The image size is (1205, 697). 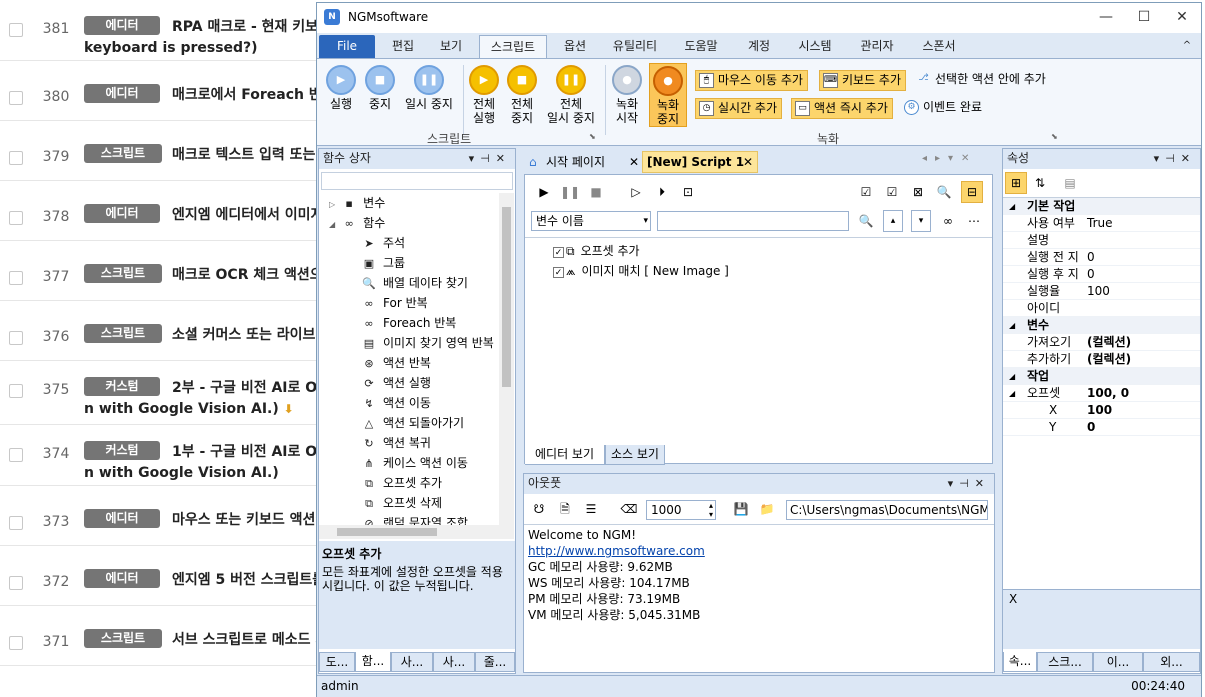 What do you see at coordinates (641, 271) in the screenshot?
I see `action-item: ✓ ⩕ 이미지 매치 [ New Image ]` at bounding box center [641, 271].